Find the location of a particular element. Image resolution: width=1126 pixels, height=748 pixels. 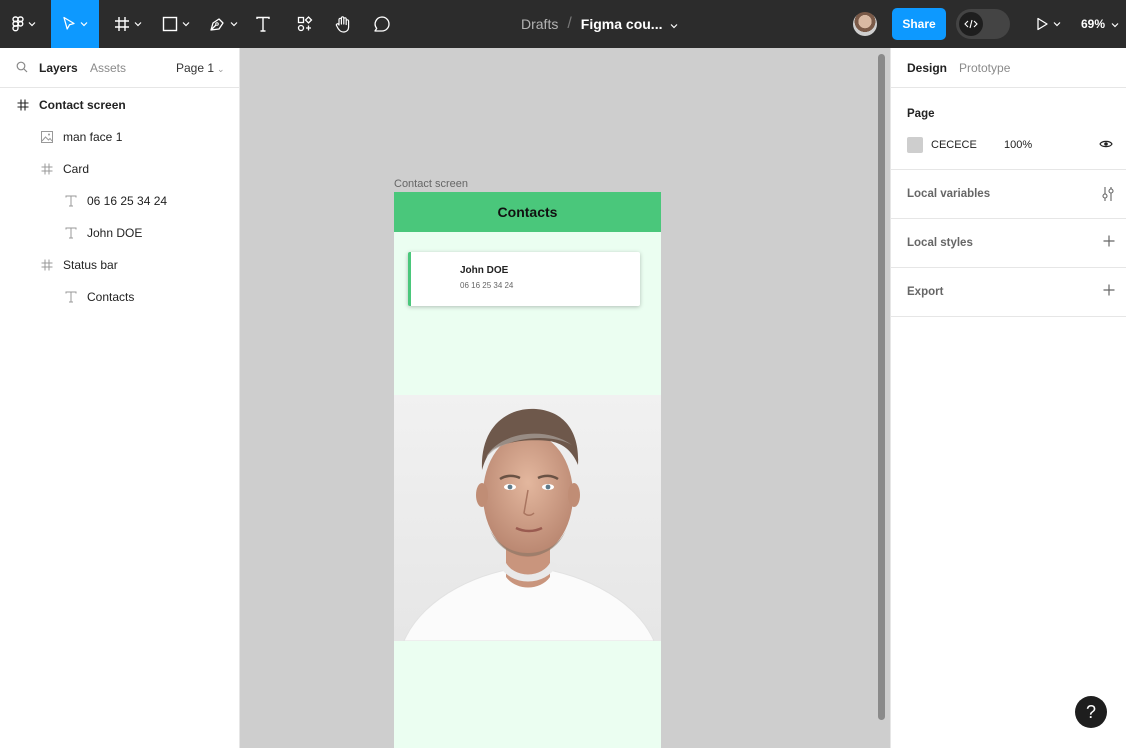

page-opacity-value: 100% is located at coordinates (1018, 145).